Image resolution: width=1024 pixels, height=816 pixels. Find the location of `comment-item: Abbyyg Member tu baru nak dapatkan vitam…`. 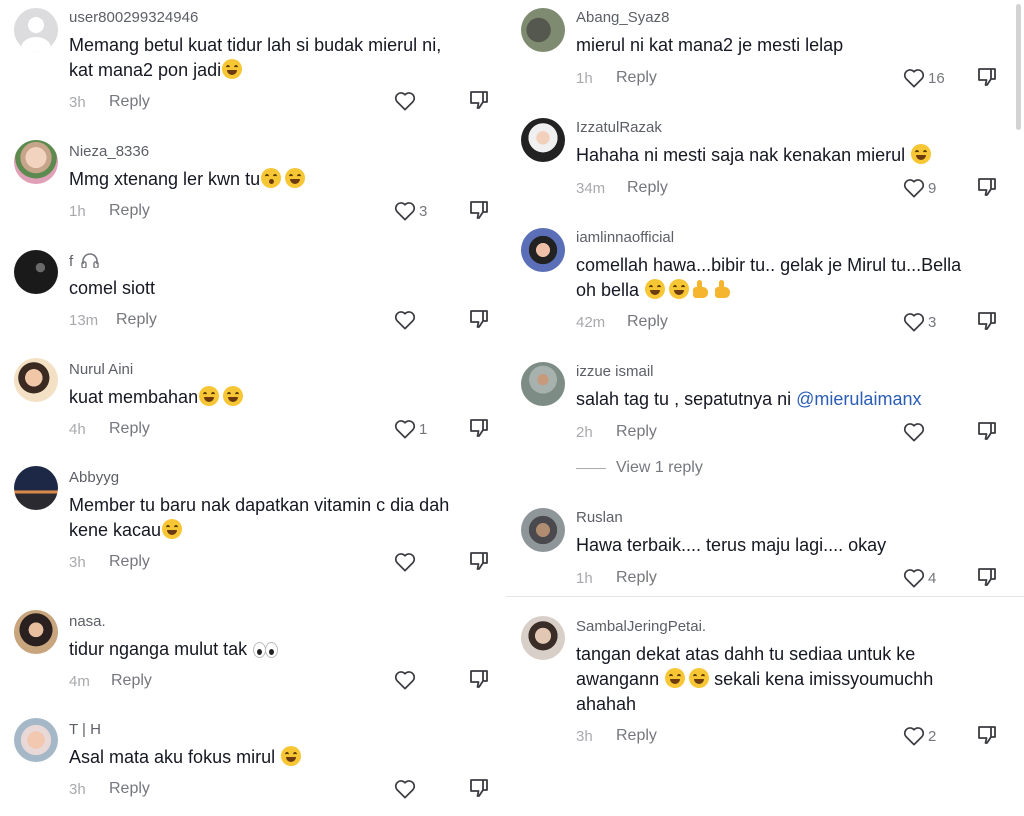

comment-item: Abbyyg Member tu baru nak dapatkan vitam… is located at coordinates (253, 515).